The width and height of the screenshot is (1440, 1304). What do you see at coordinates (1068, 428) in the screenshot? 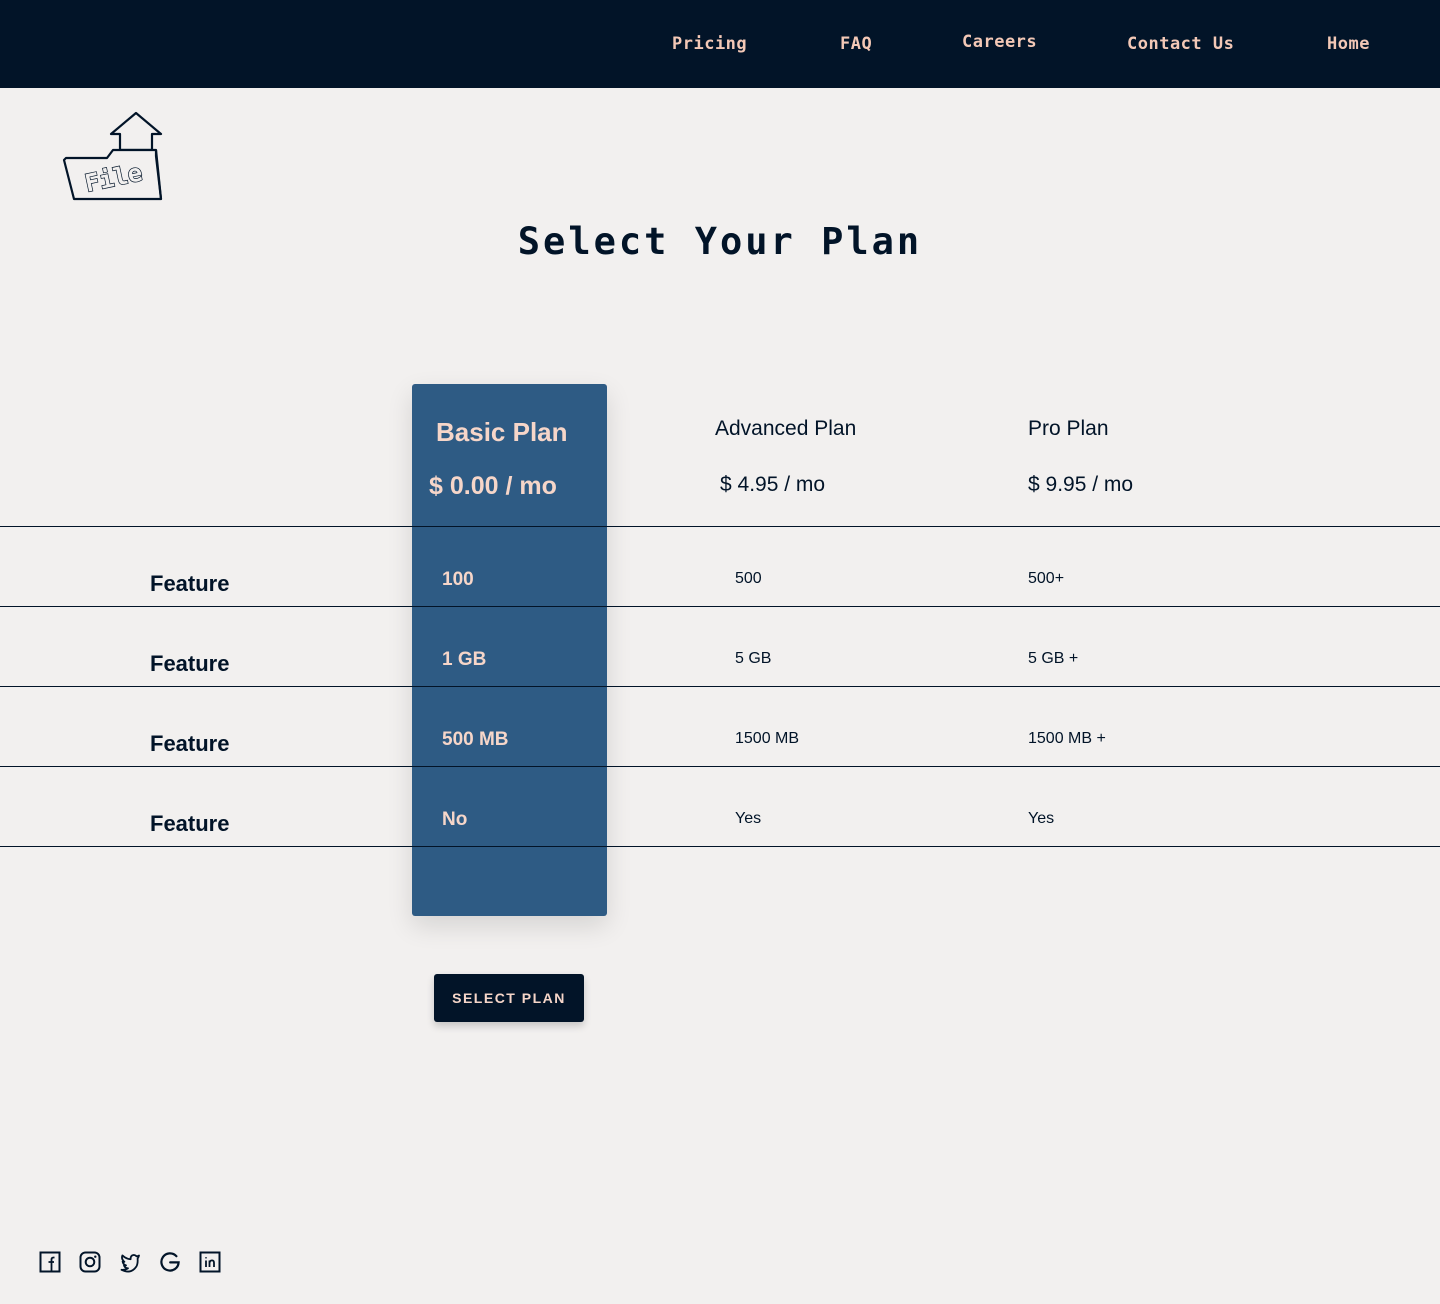
I see `pro-plan-name: Pro Plan` at bounding box center [1068, 428].